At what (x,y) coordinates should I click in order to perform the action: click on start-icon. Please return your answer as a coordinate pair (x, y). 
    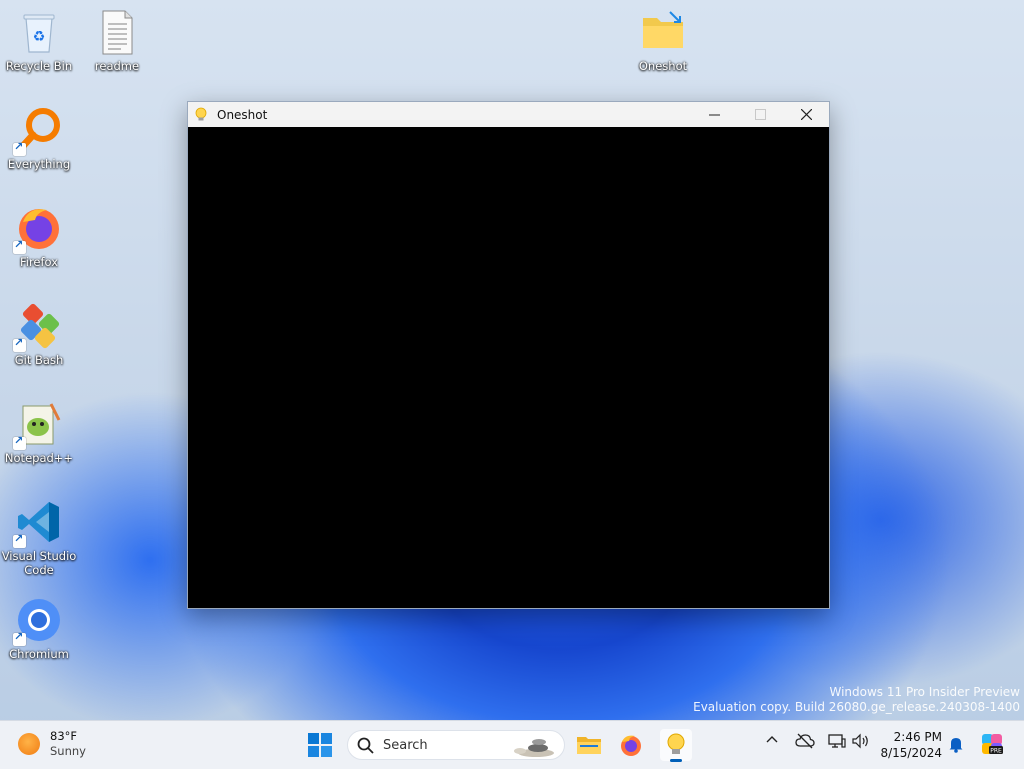
    Looking at the image, I should click on (320, 745).